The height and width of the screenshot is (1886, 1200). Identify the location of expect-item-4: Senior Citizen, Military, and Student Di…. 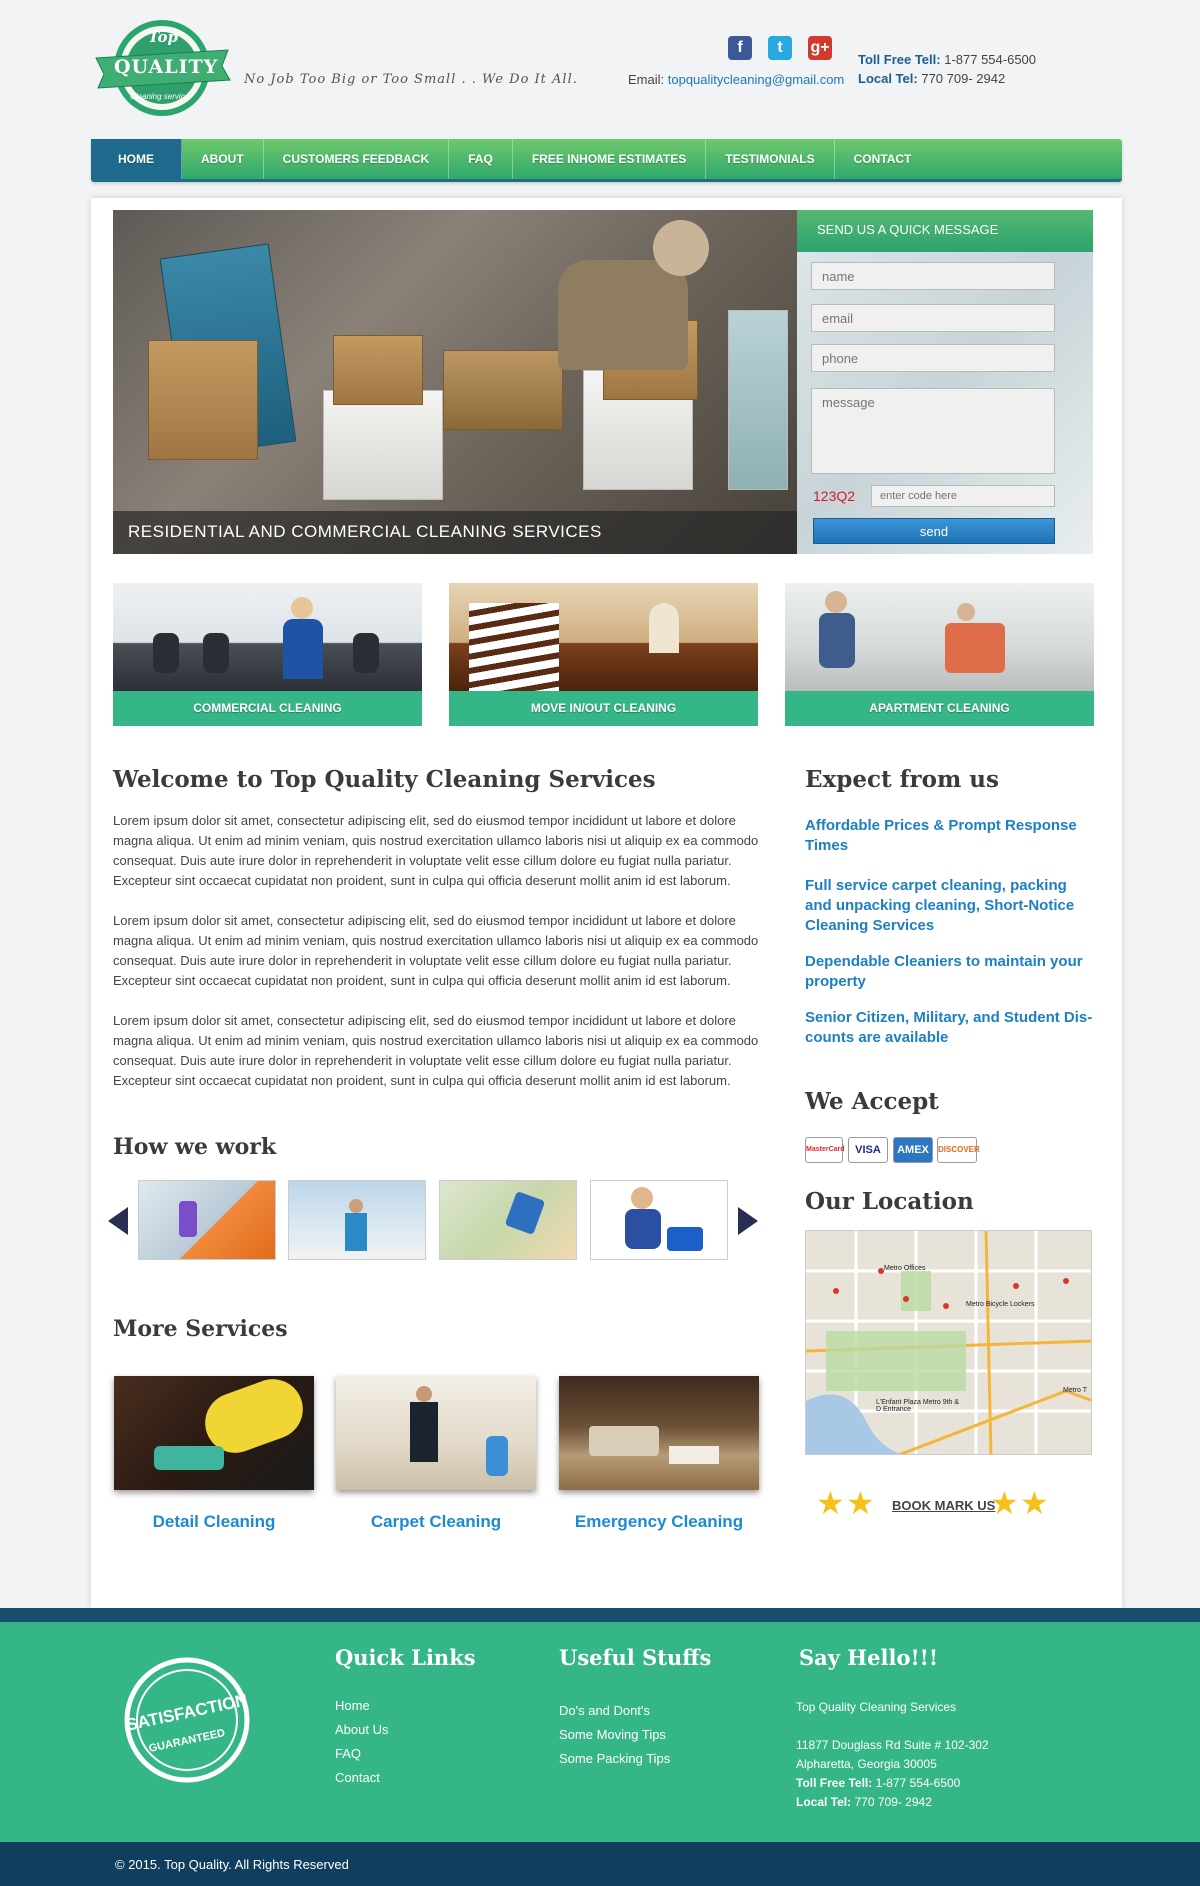
(949, 1027).